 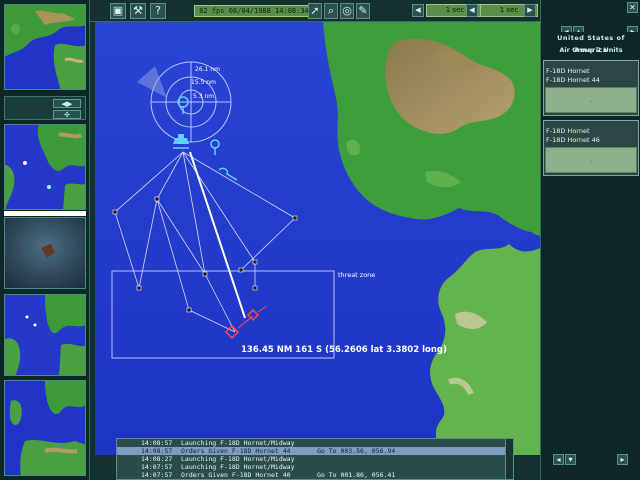 What do you see at coordinates (45, 428) in the screenshot?
I see `europe-map-thumbnail` at bounding box center [45, 428].